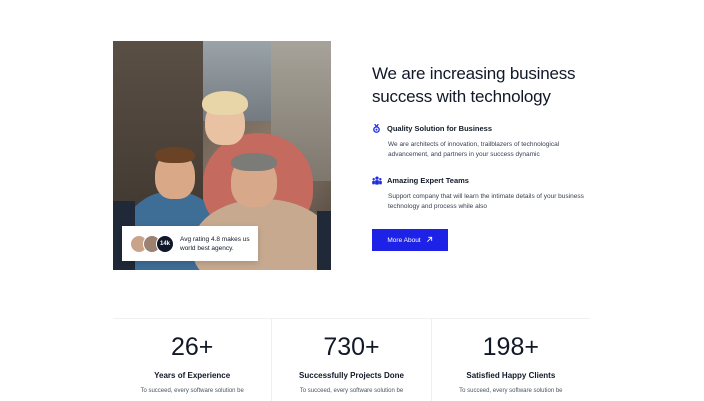 This screenshot has width=704, height=401. I want to click on stat-label: Years of Experience, so click(192, 375).